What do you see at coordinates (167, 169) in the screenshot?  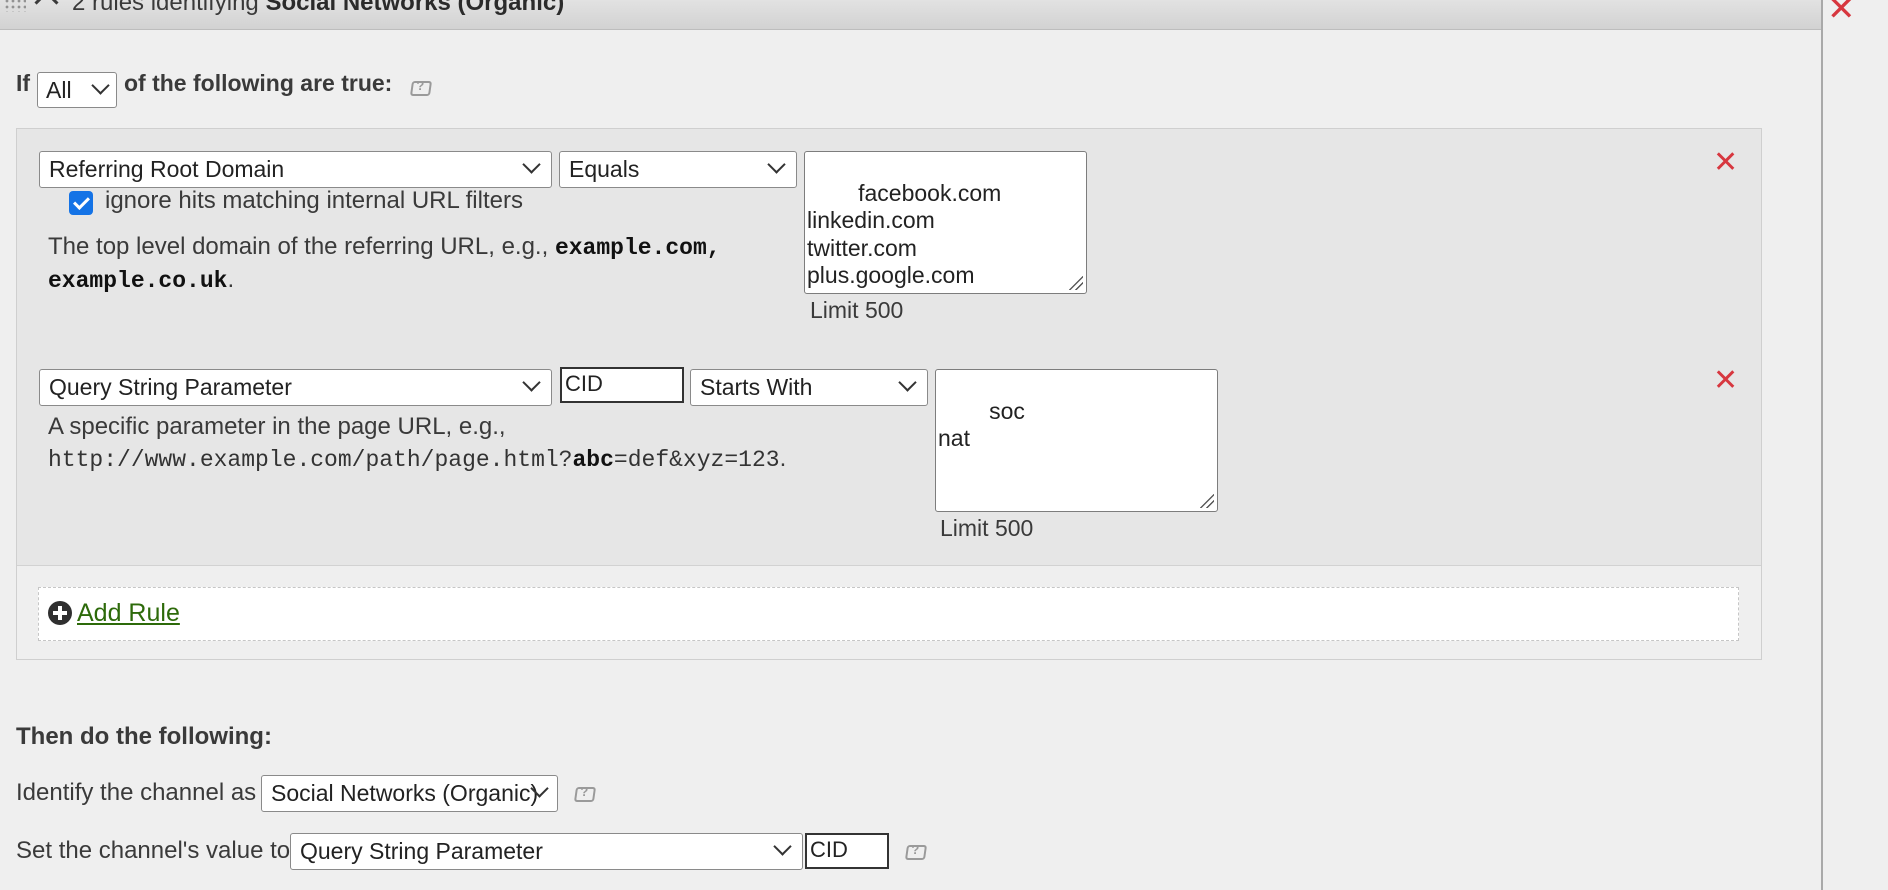 I see `rule-field-value: Referring Root Domain` at bounding box center [167, 169].